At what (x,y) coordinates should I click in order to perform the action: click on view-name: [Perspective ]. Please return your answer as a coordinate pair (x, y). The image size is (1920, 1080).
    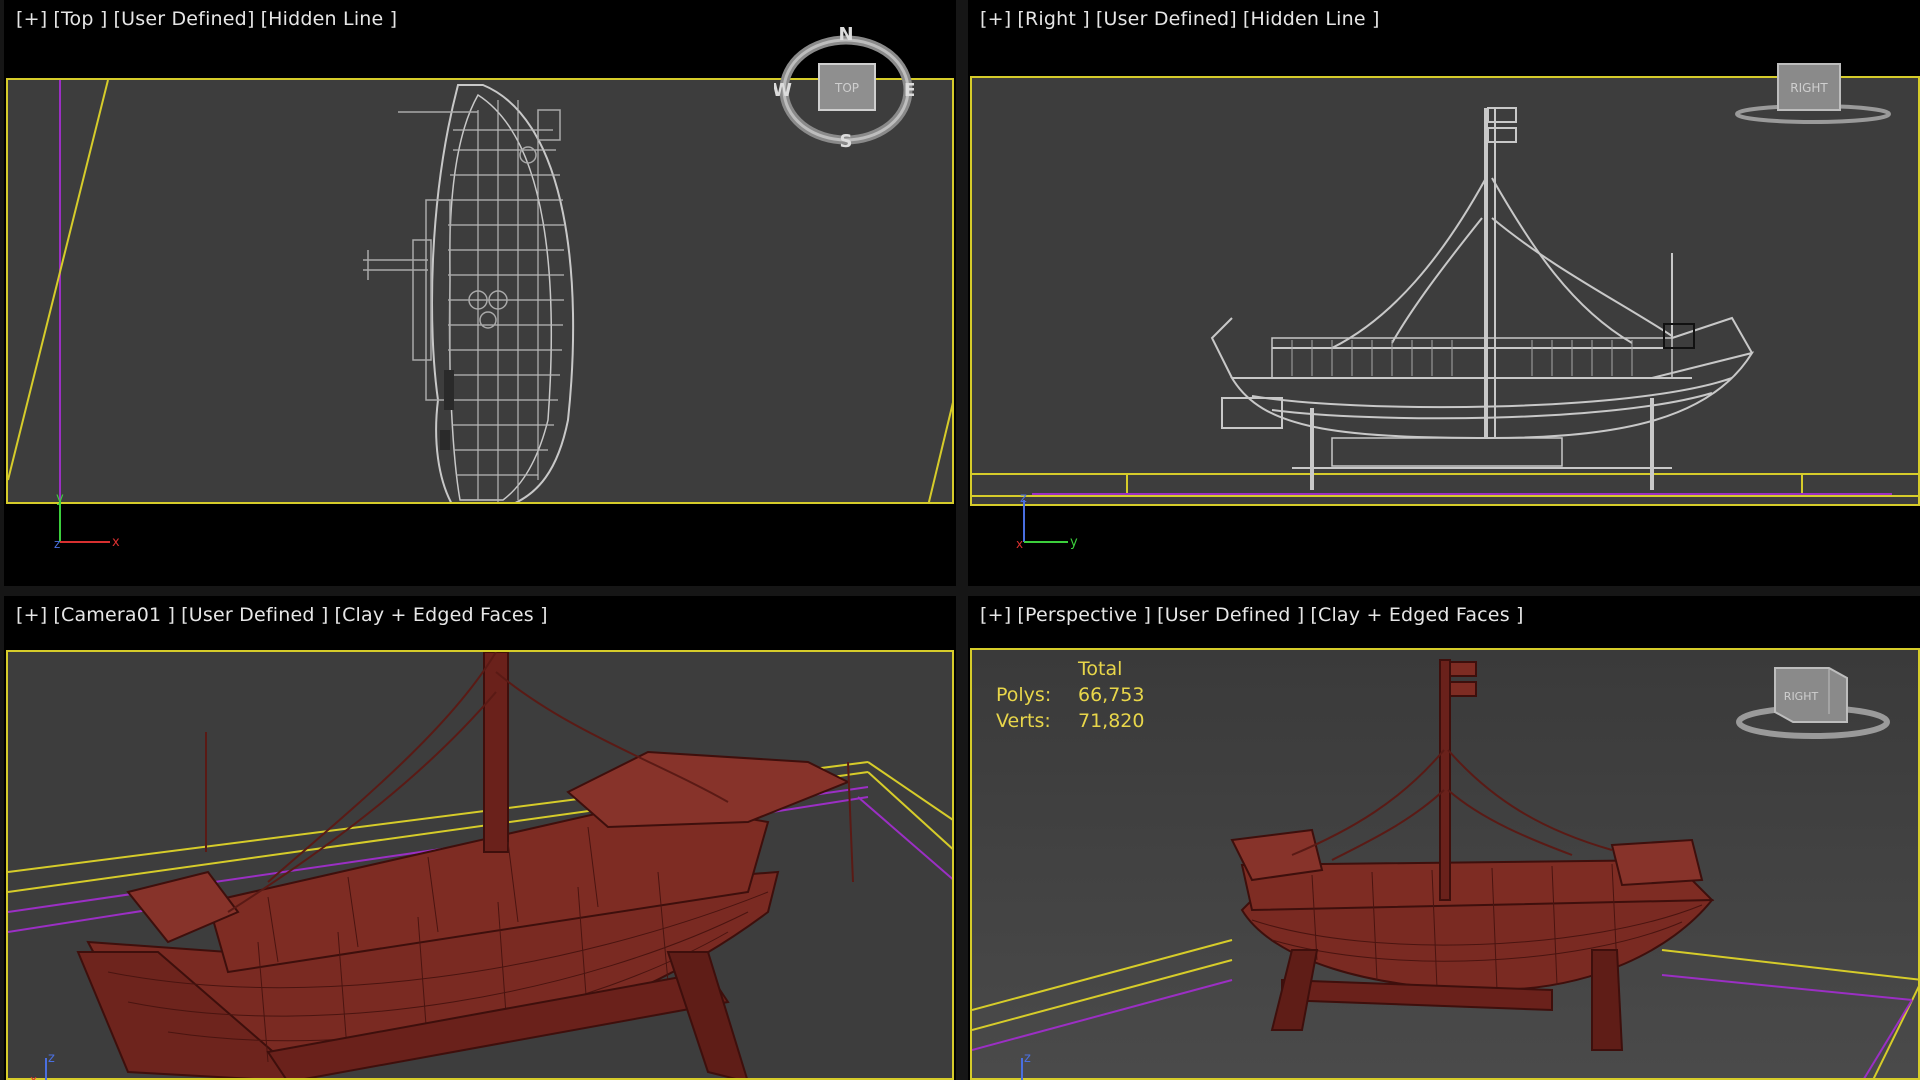
    Looking at the image, I should click on (1084, 615).